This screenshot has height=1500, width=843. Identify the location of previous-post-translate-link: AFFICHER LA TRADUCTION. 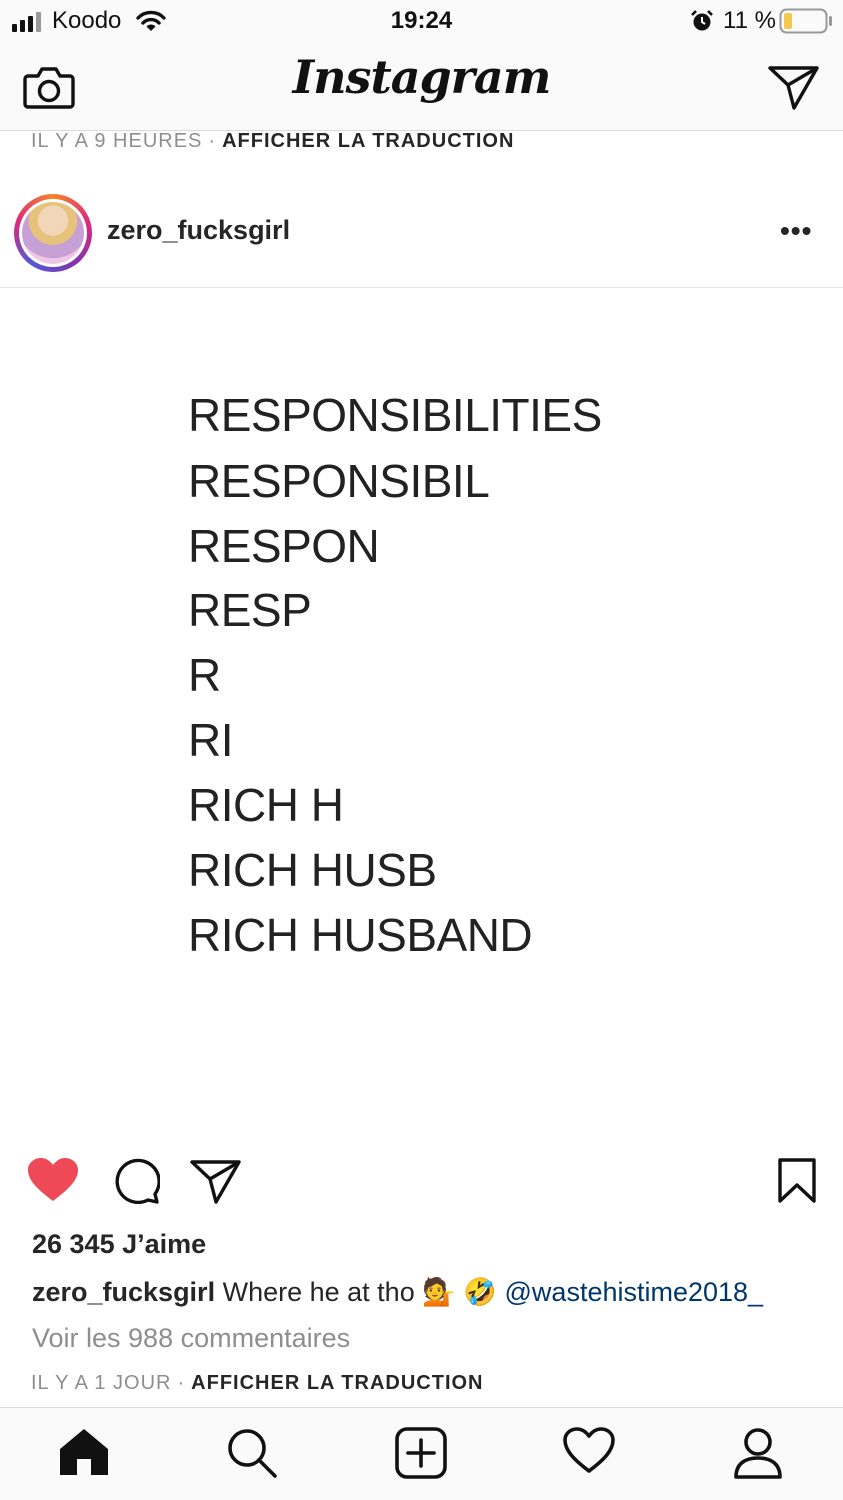
(368, 141).